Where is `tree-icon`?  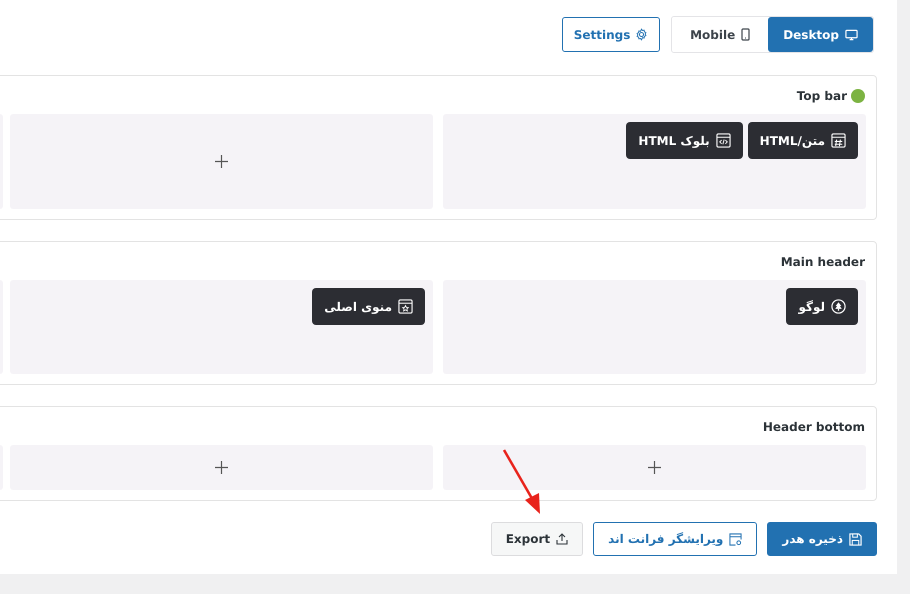
tree-icon is located at coordinates (838, 306).